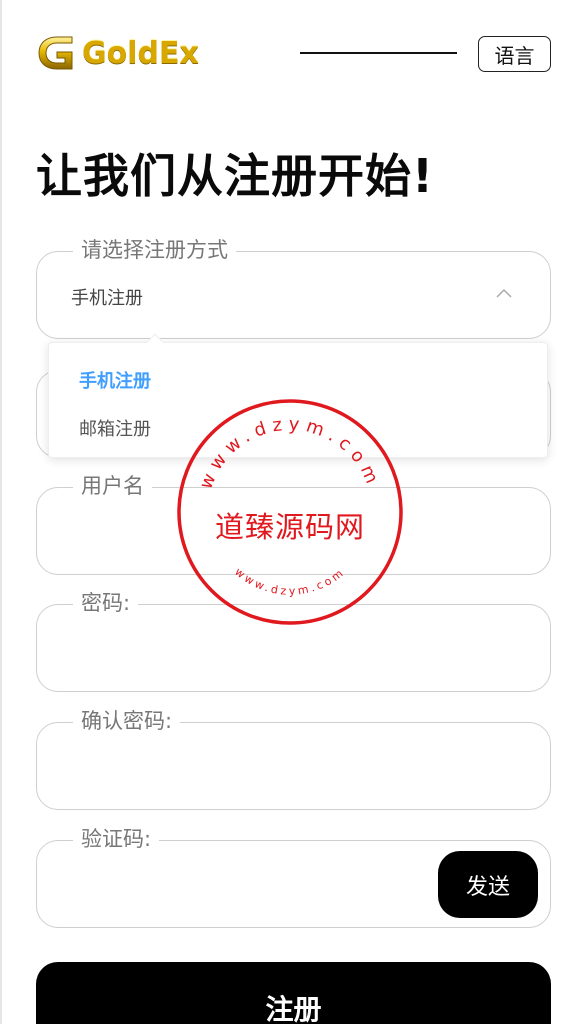 The image size is (578, 1024). Describe the element at coordinates (289, 527) in the screenshot. I see `stamp-center-text: 道臻源码网` at that location.